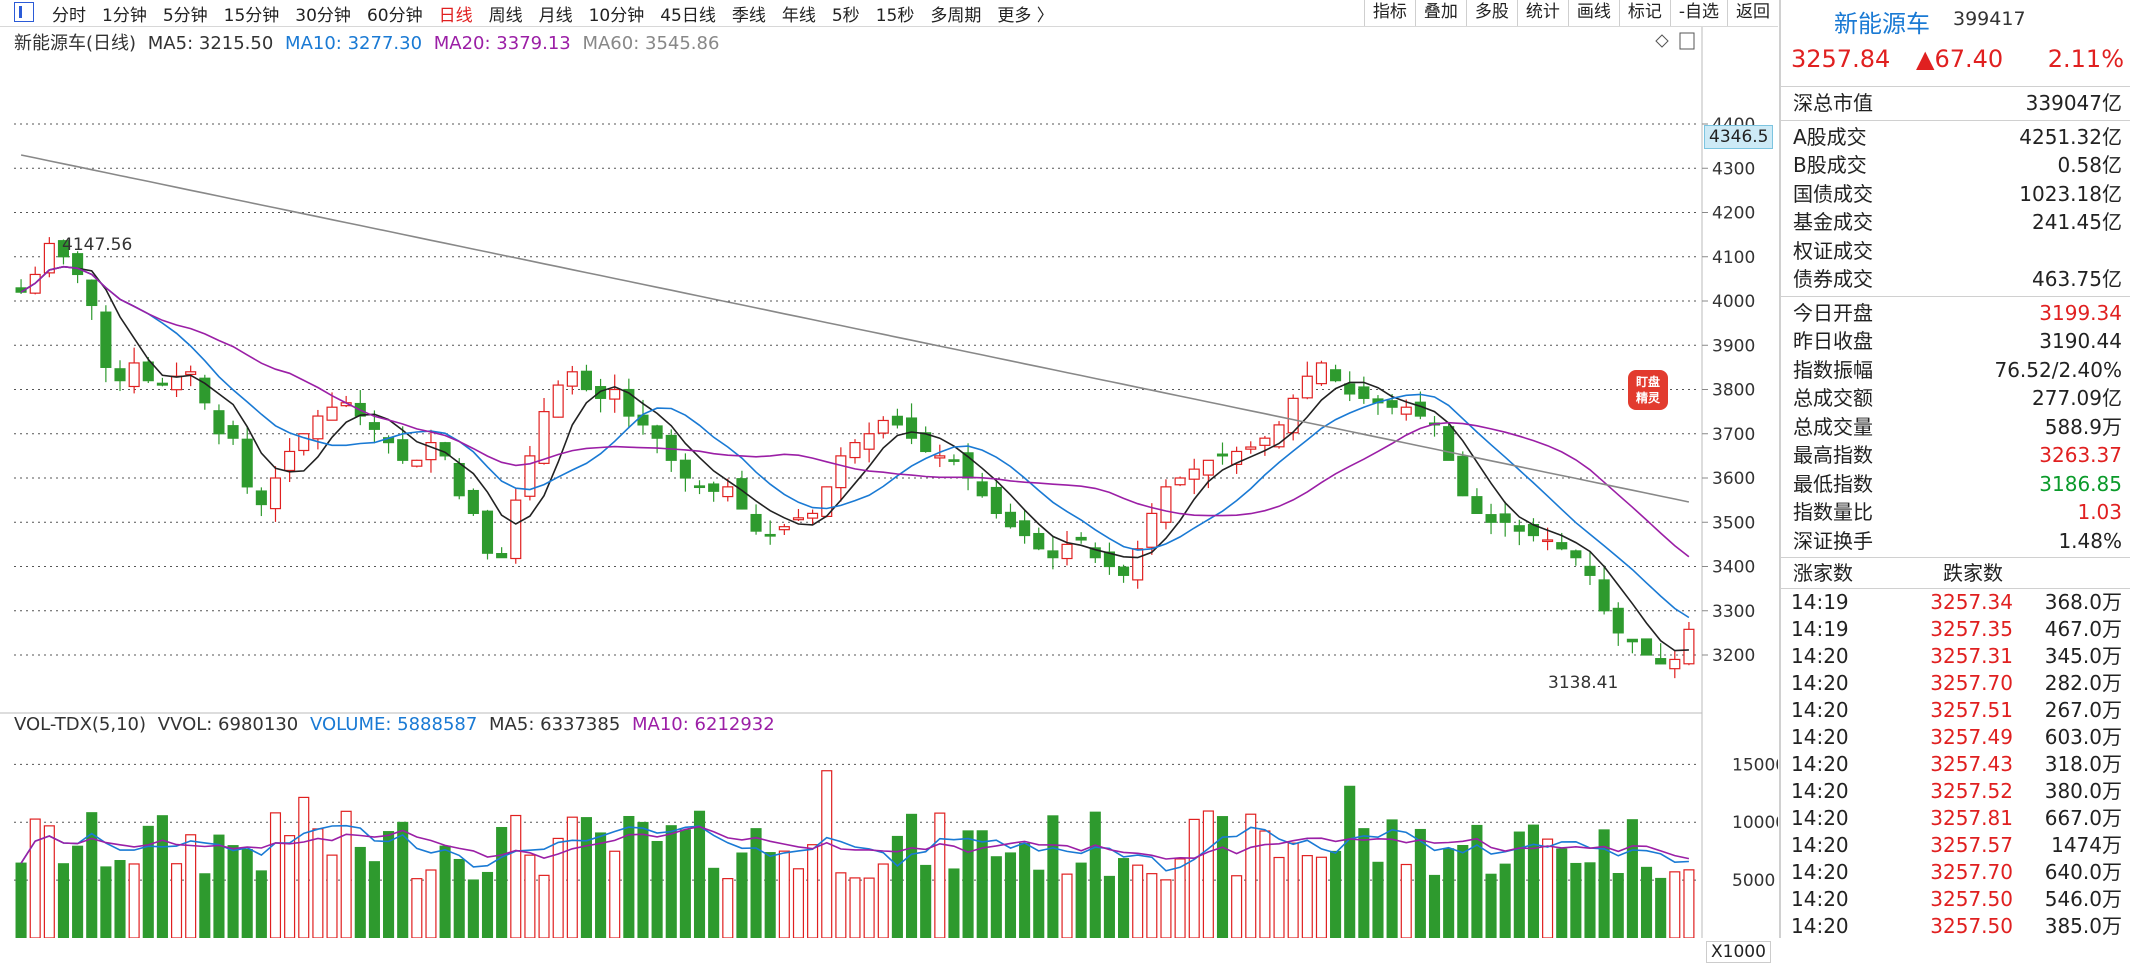  What do you see at coordinates (252, 13) in the screenshot?
I see `period-tab-3: 15分钟` at bounding box center [252, 13].